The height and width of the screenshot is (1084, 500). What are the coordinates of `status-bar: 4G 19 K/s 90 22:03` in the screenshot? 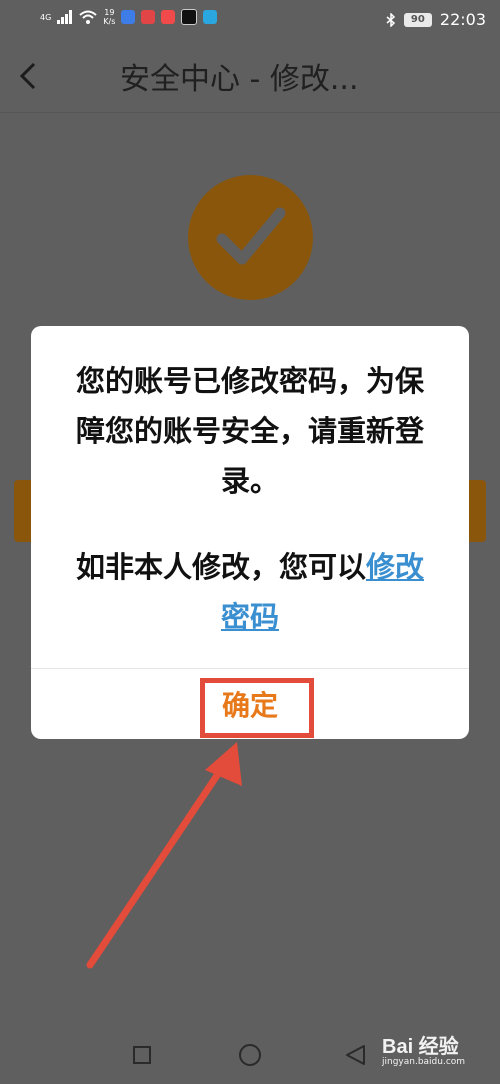 It's located at (250, 20).